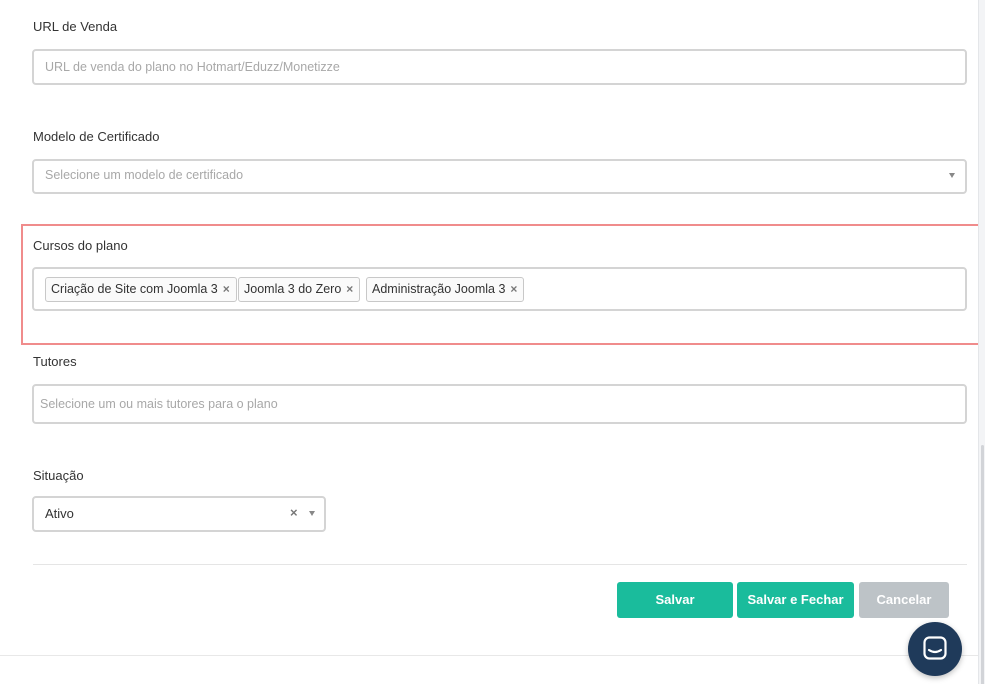  I want to click on chat-launcher-button, so click(935, 649).